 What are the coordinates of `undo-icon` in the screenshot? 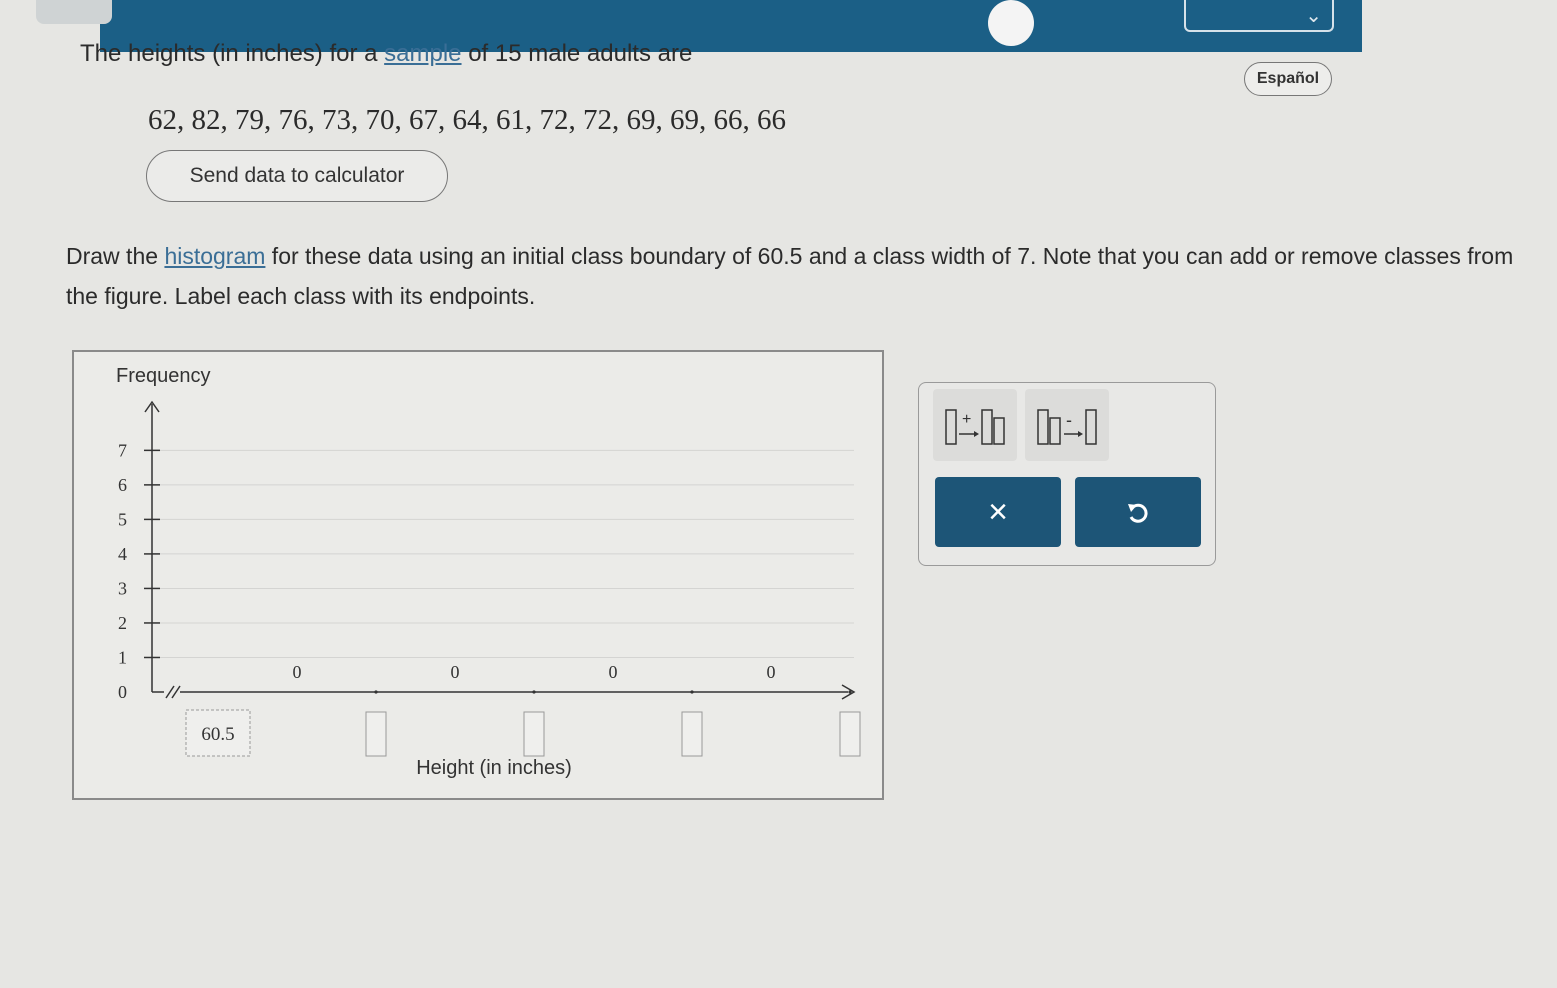 It's located at (1138, 513).